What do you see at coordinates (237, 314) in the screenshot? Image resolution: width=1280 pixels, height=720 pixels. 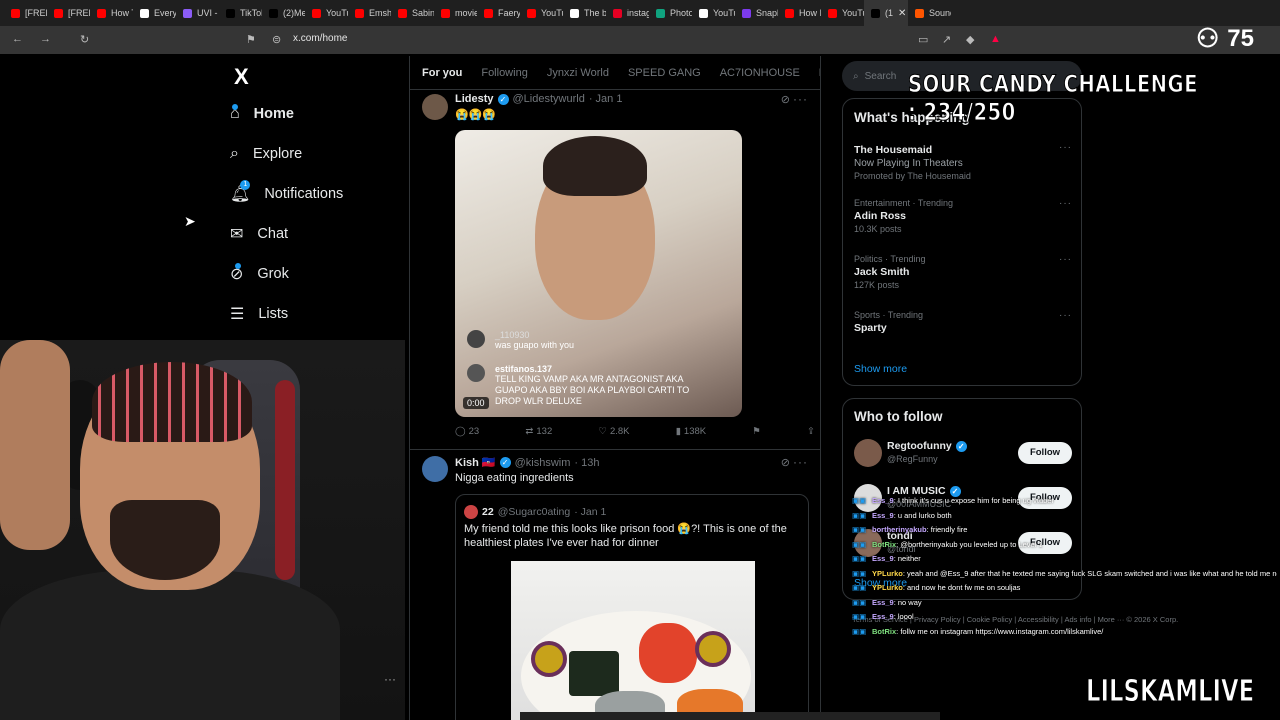 I see `list-icon: ☰` at bounding box center [237, 314].